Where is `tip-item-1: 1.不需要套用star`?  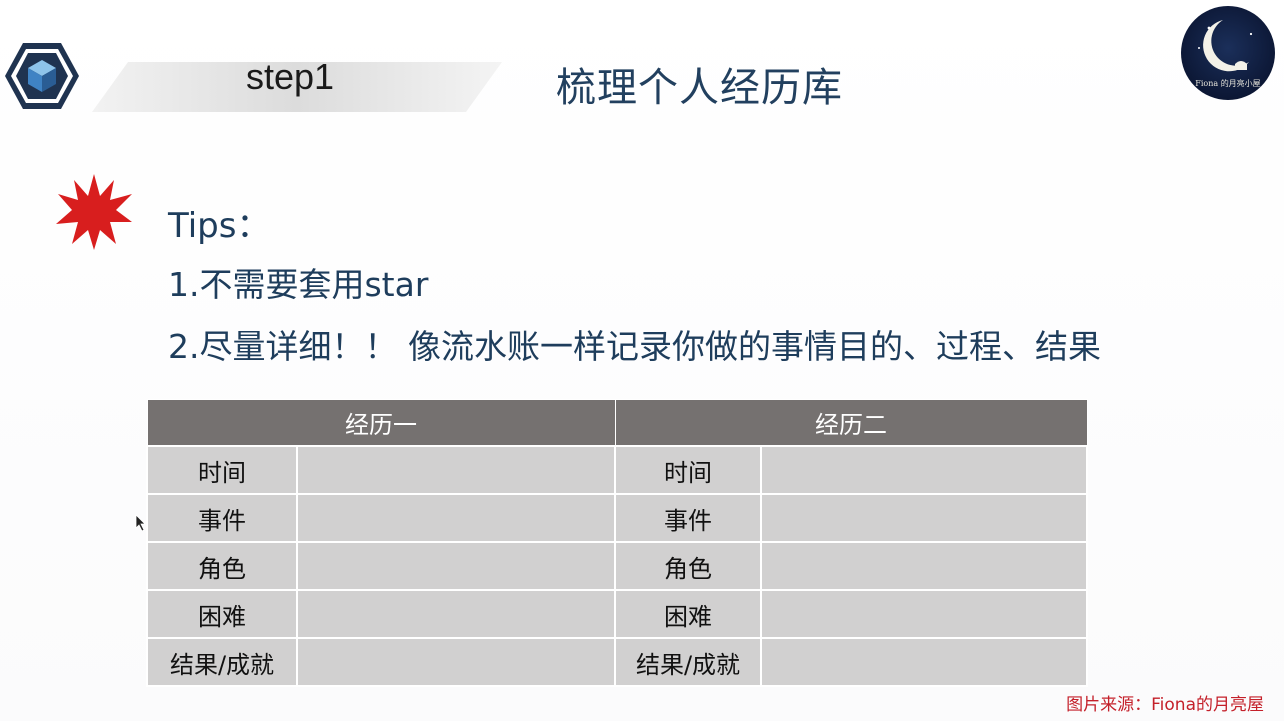
tip-item-1: 1.不需要套用star is located at coordinates (298, 284).